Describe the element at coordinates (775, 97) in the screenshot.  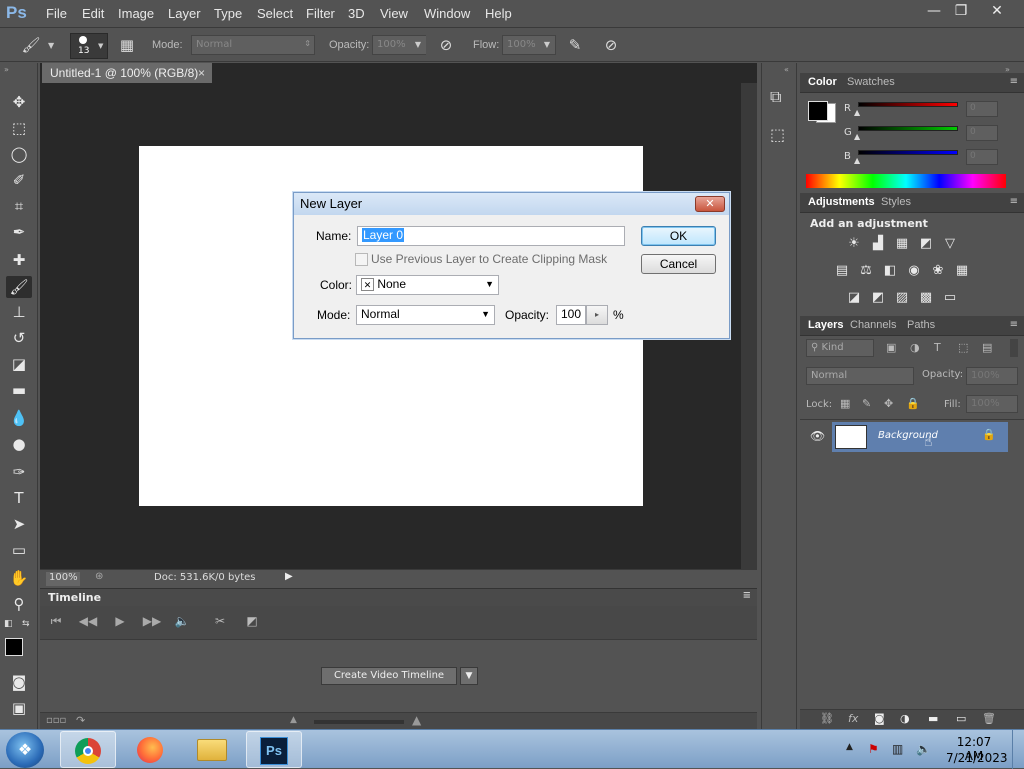
I see `history-panel-icon: ⧉` at that location.